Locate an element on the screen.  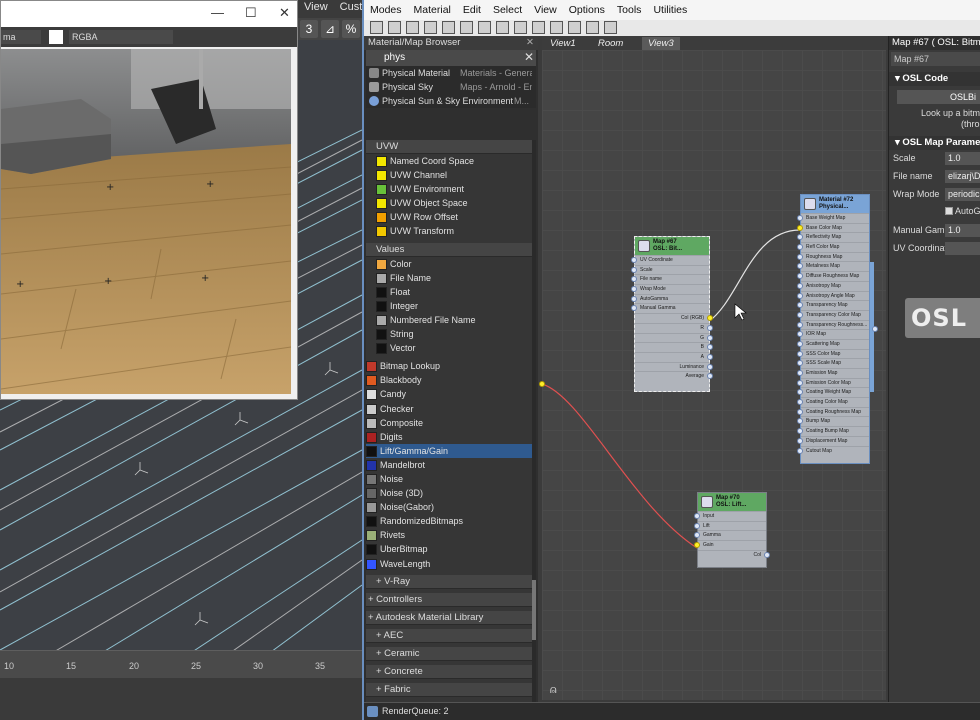
wrap-mode-dropdown: periodic is located at coordinates (962, 194).